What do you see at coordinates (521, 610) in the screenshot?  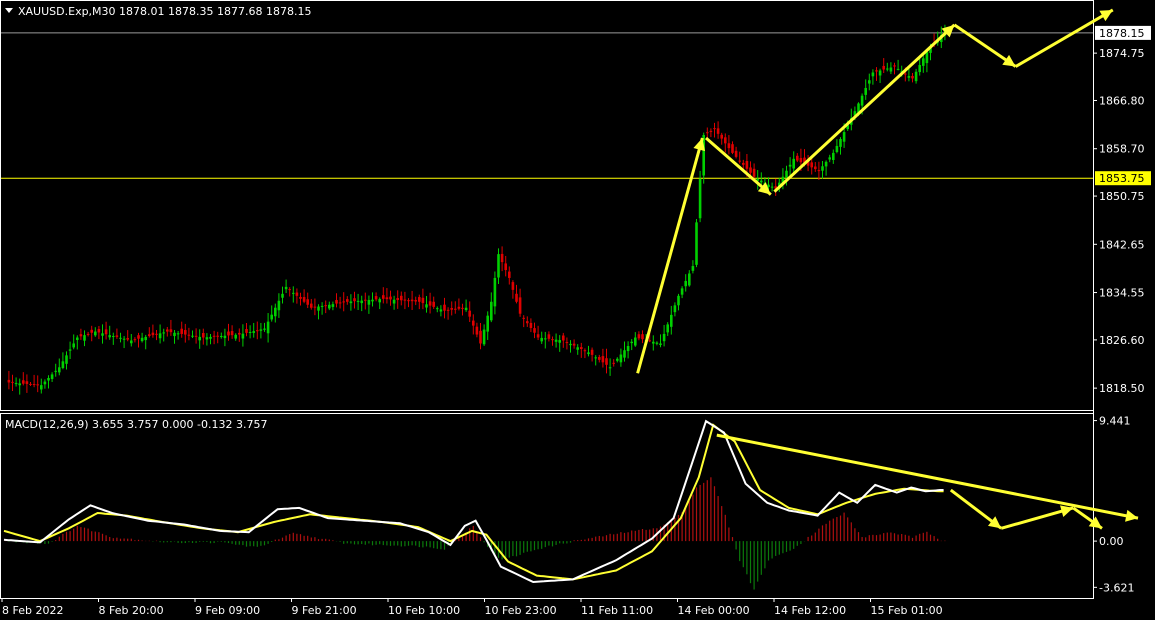 I see `time-tick-label: 10 Feb 23:00` at bounding box center [521, 610].